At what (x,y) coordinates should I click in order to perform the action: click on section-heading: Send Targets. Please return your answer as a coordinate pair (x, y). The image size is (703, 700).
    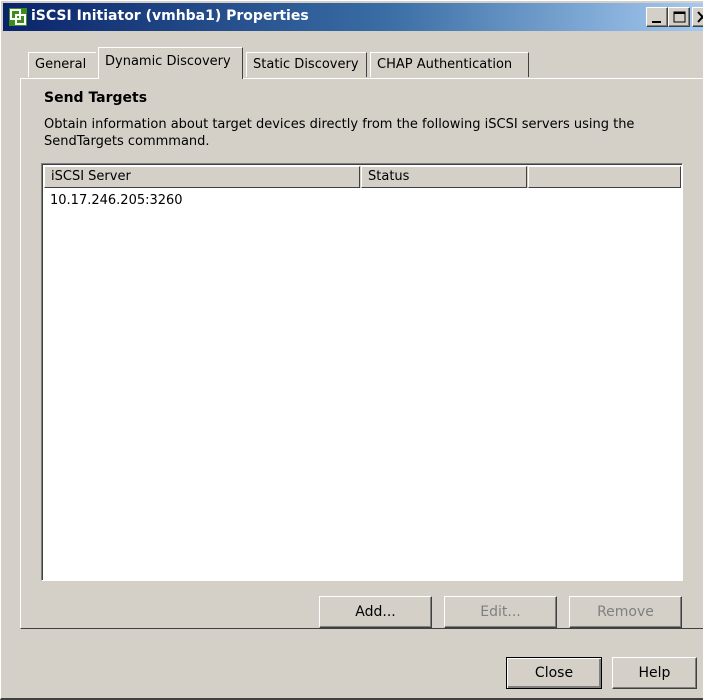
    Looking at the image, I should click on (96, 98).